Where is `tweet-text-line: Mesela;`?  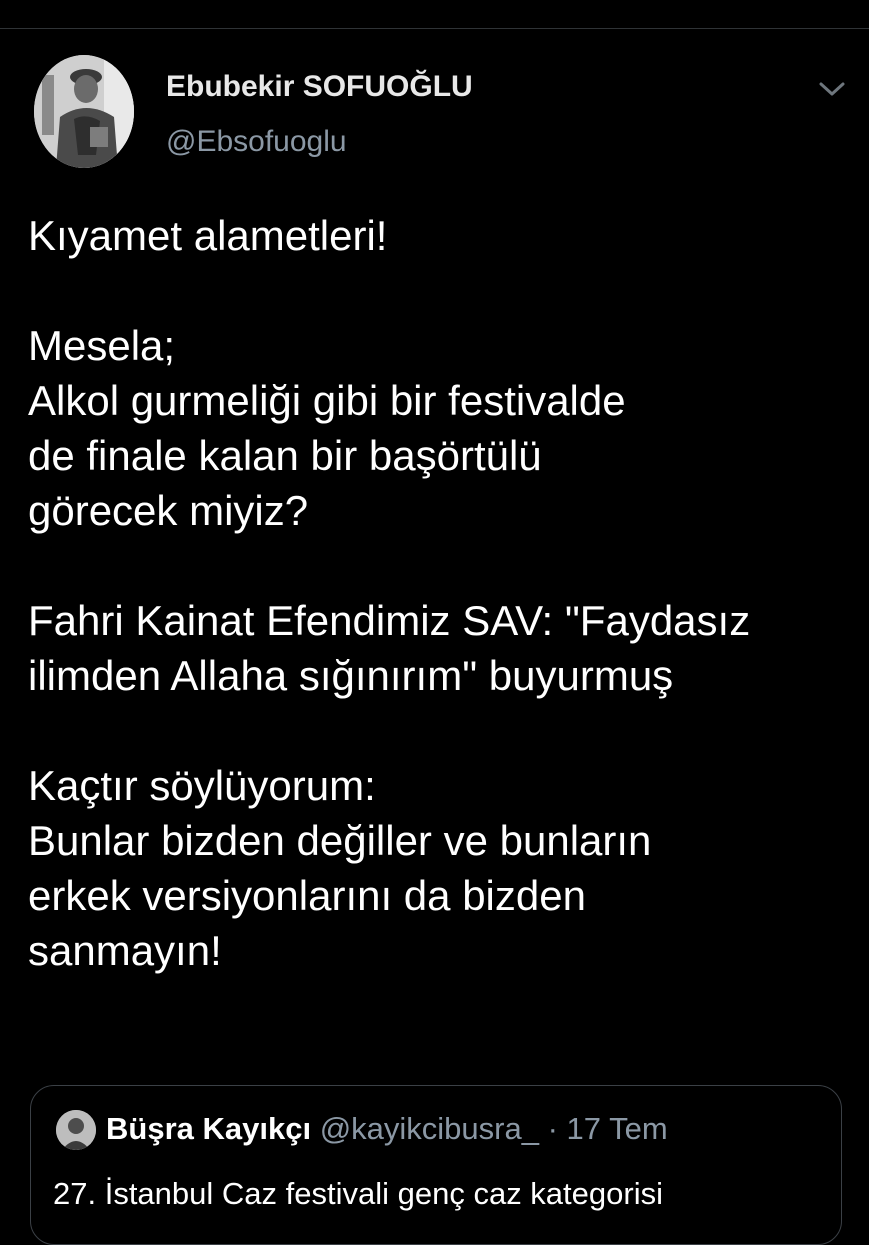 tweet-text-line: Mesela; is located at coordinates (102, 345).